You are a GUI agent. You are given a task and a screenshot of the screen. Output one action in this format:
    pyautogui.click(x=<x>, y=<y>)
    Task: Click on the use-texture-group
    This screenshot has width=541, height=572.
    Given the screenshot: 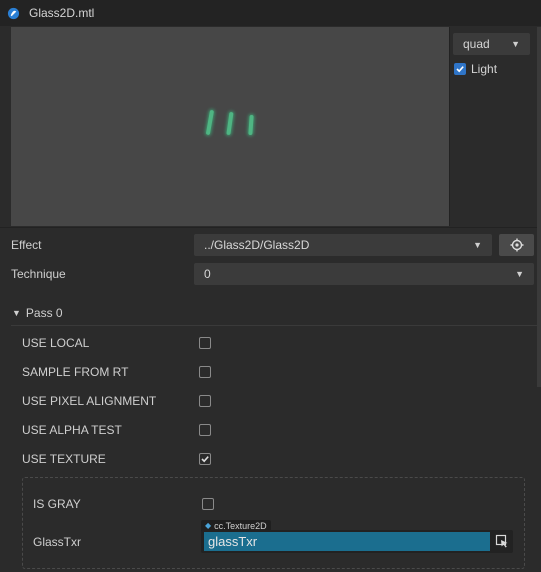 What is the action you would take?
    pyautogui.click(x=273, y=523)
    